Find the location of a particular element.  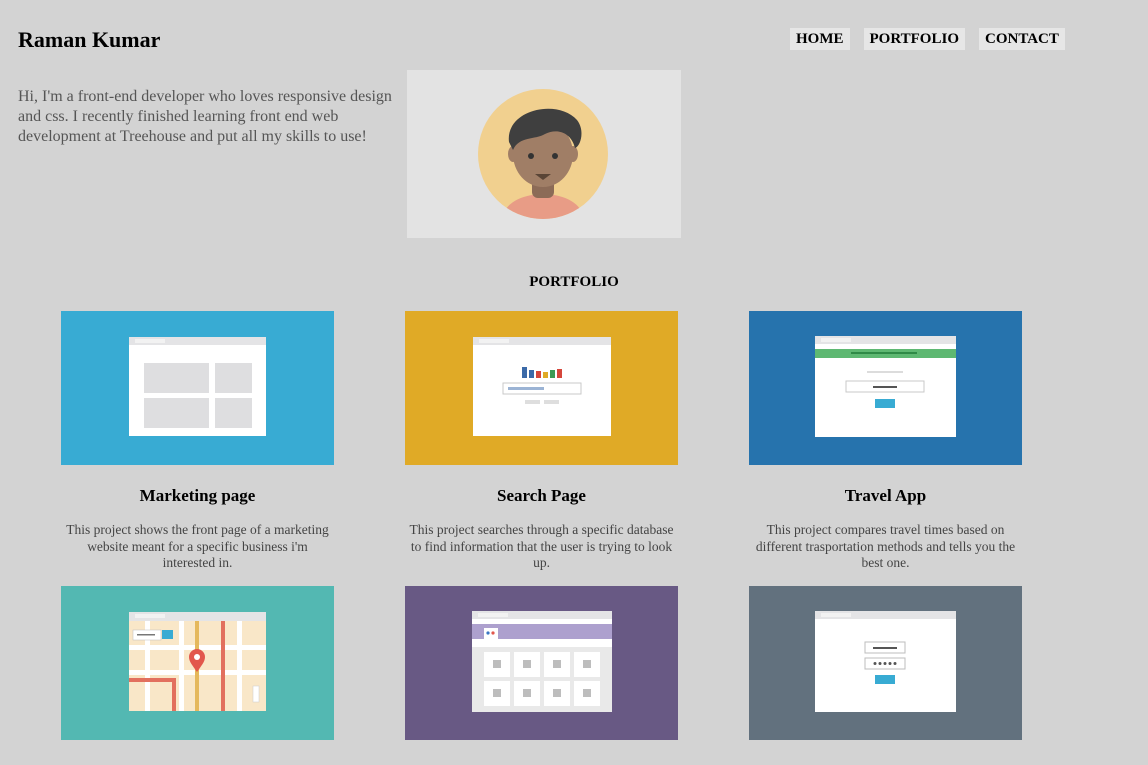

project-thumbnail-gallery is located at coordinates (541, 663).